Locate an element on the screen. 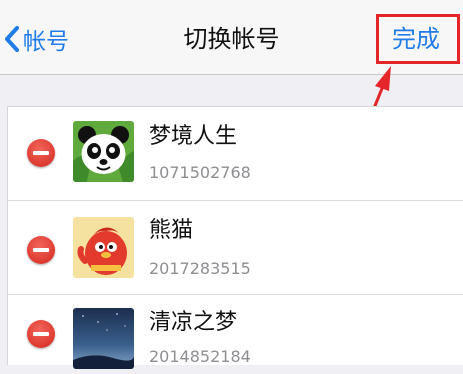 Image resolution: width=463 pixels, height=374 pixels. panda-avatar is located at coordinates (103, 151).